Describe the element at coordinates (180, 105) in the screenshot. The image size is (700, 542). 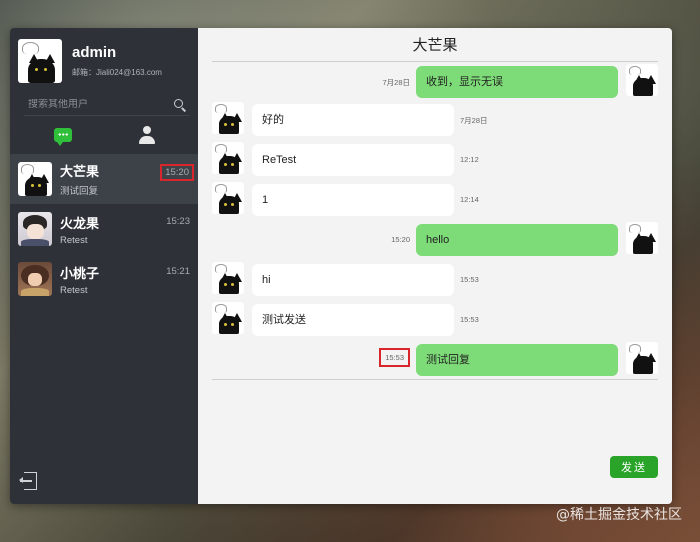
I see `search-icon` at that location.